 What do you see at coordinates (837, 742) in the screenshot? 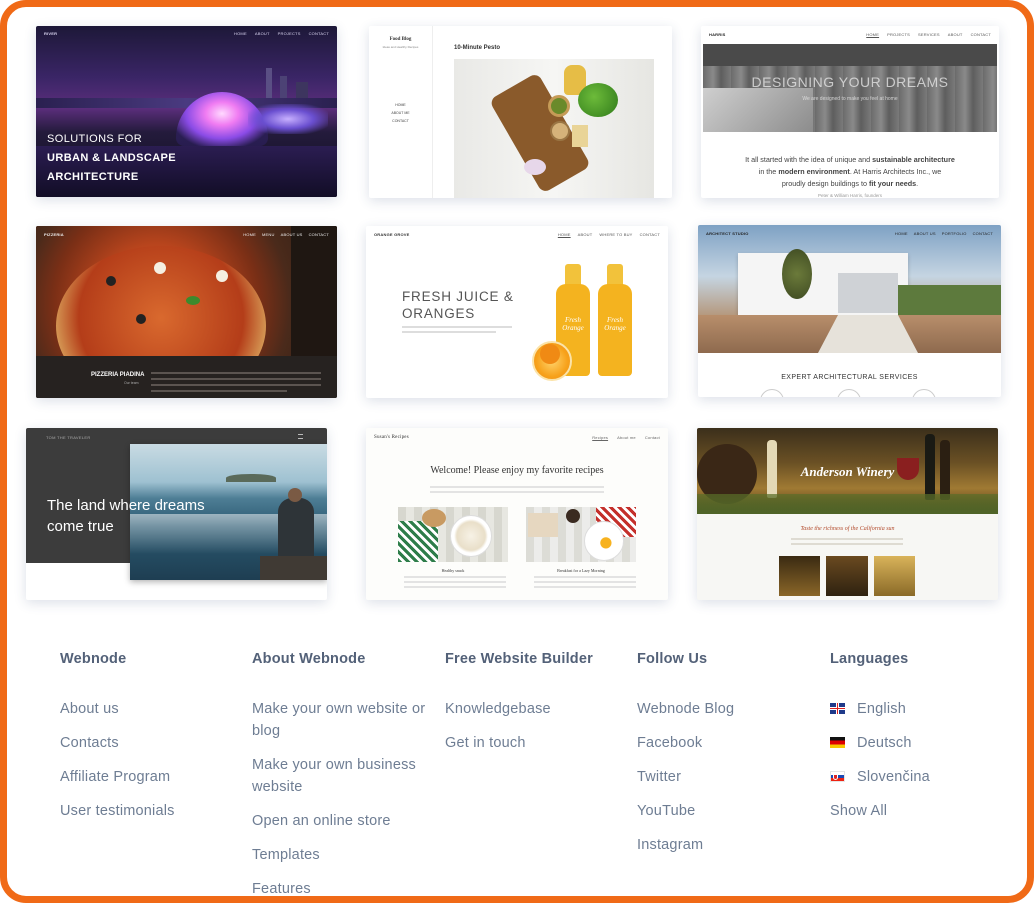
I see `germany-flag-icon` at bounding box center [837, 742].